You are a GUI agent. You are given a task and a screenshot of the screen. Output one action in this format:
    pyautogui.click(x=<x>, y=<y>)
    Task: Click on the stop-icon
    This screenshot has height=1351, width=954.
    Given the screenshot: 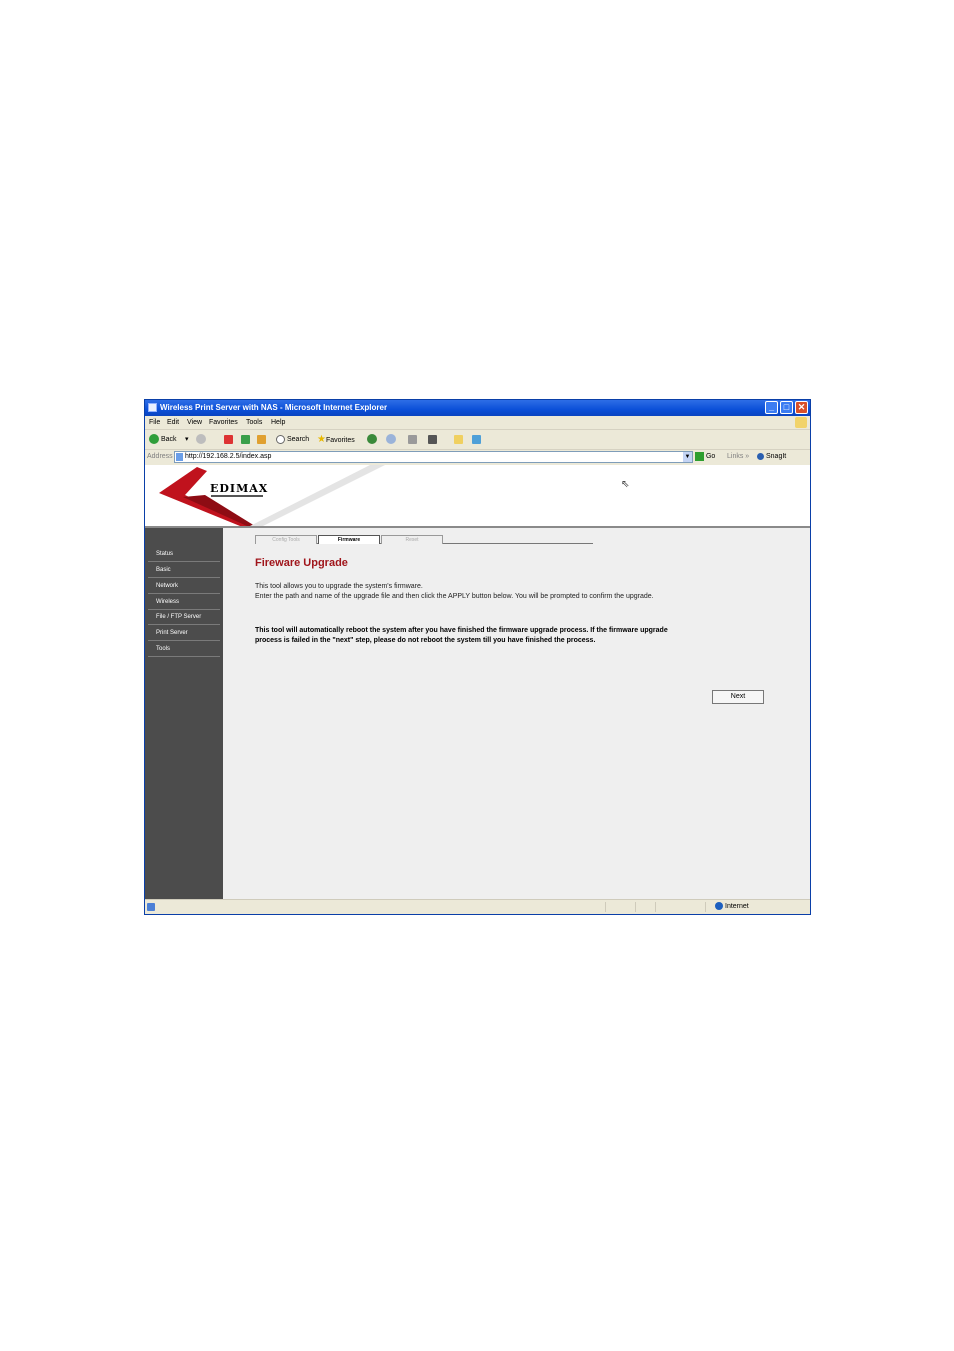 What is the action you would take?
    pyautogui.click(x=228, y=439)
    